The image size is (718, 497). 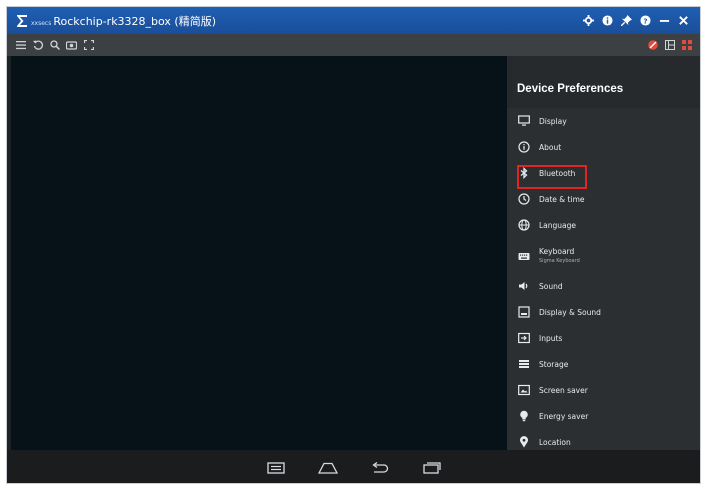 I want to click on location-pin-icon, so click(x=524, y=442).